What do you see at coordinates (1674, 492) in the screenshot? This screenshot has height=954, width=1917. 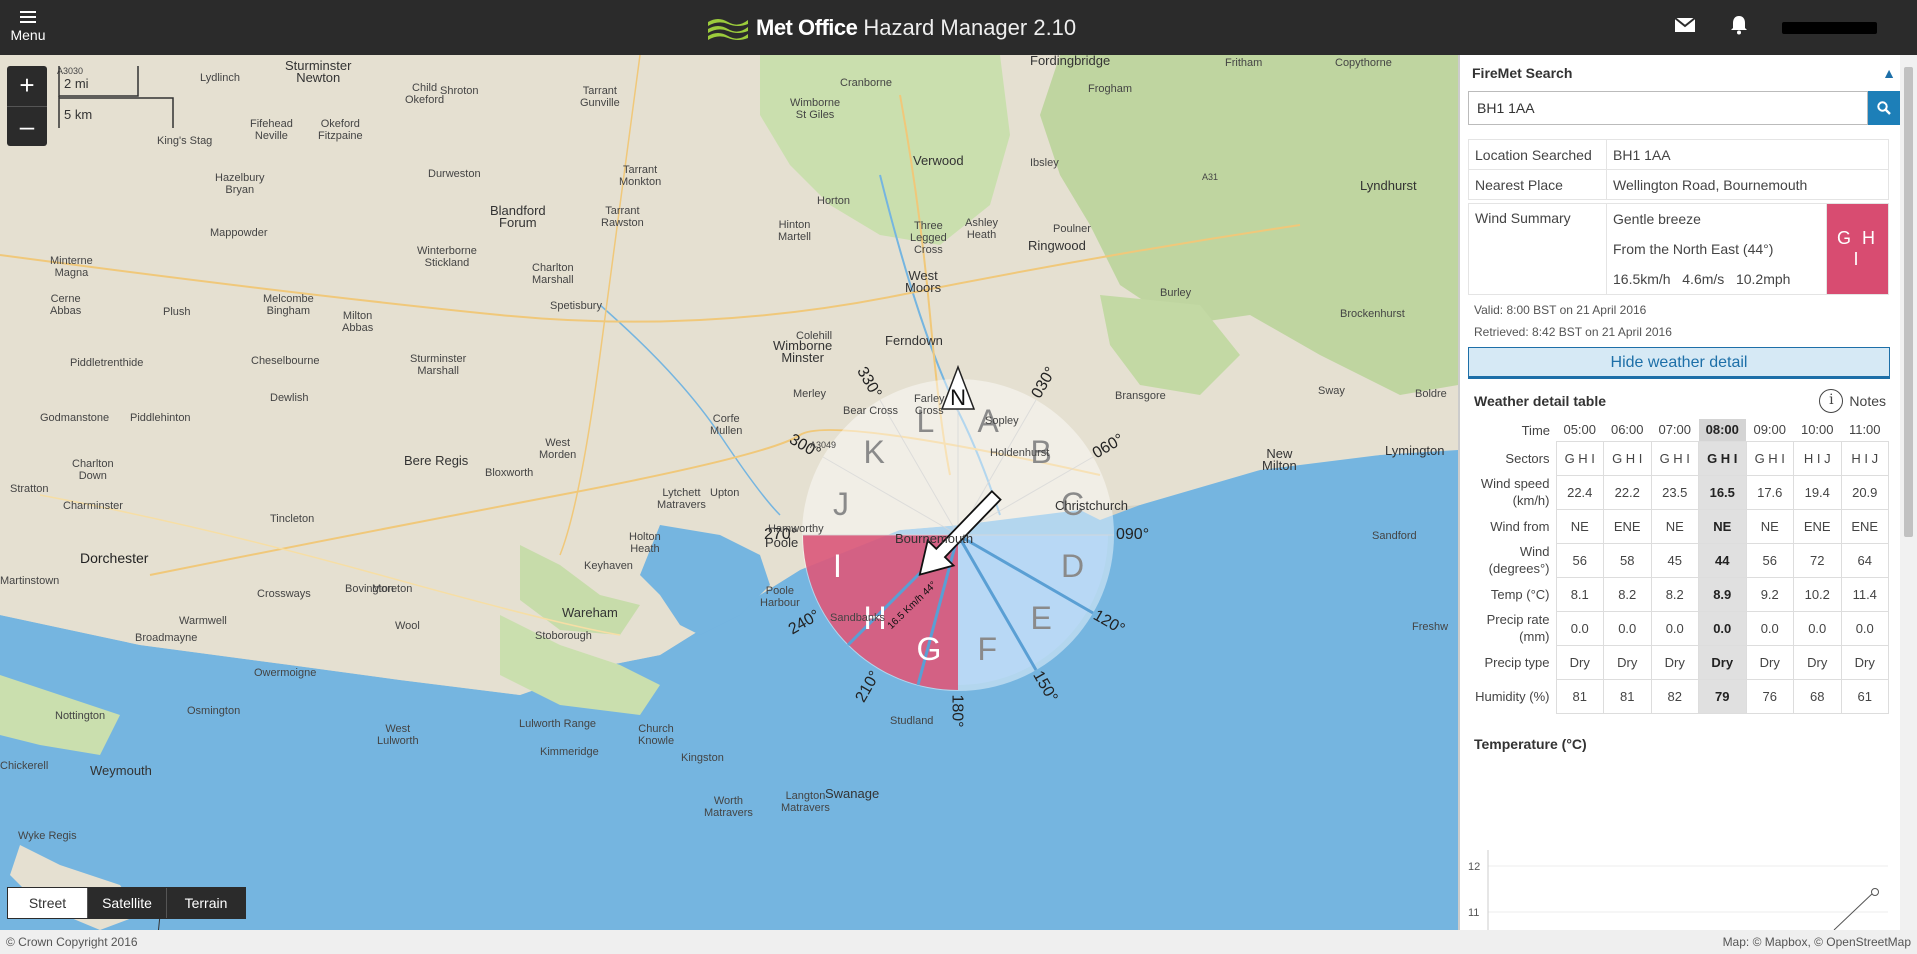 I see `table-cell: 23.5` at bounding box center [1674, 492].